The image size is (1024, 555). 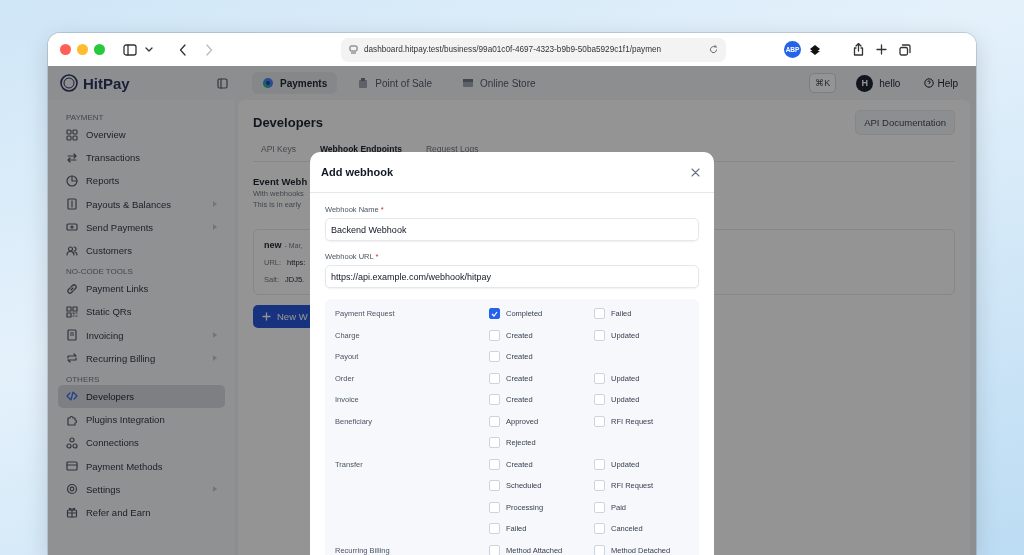 What do you see at coordinates (72, 512) in the screenshot?
I see `gift-icon` at bounding box center [72, 512].